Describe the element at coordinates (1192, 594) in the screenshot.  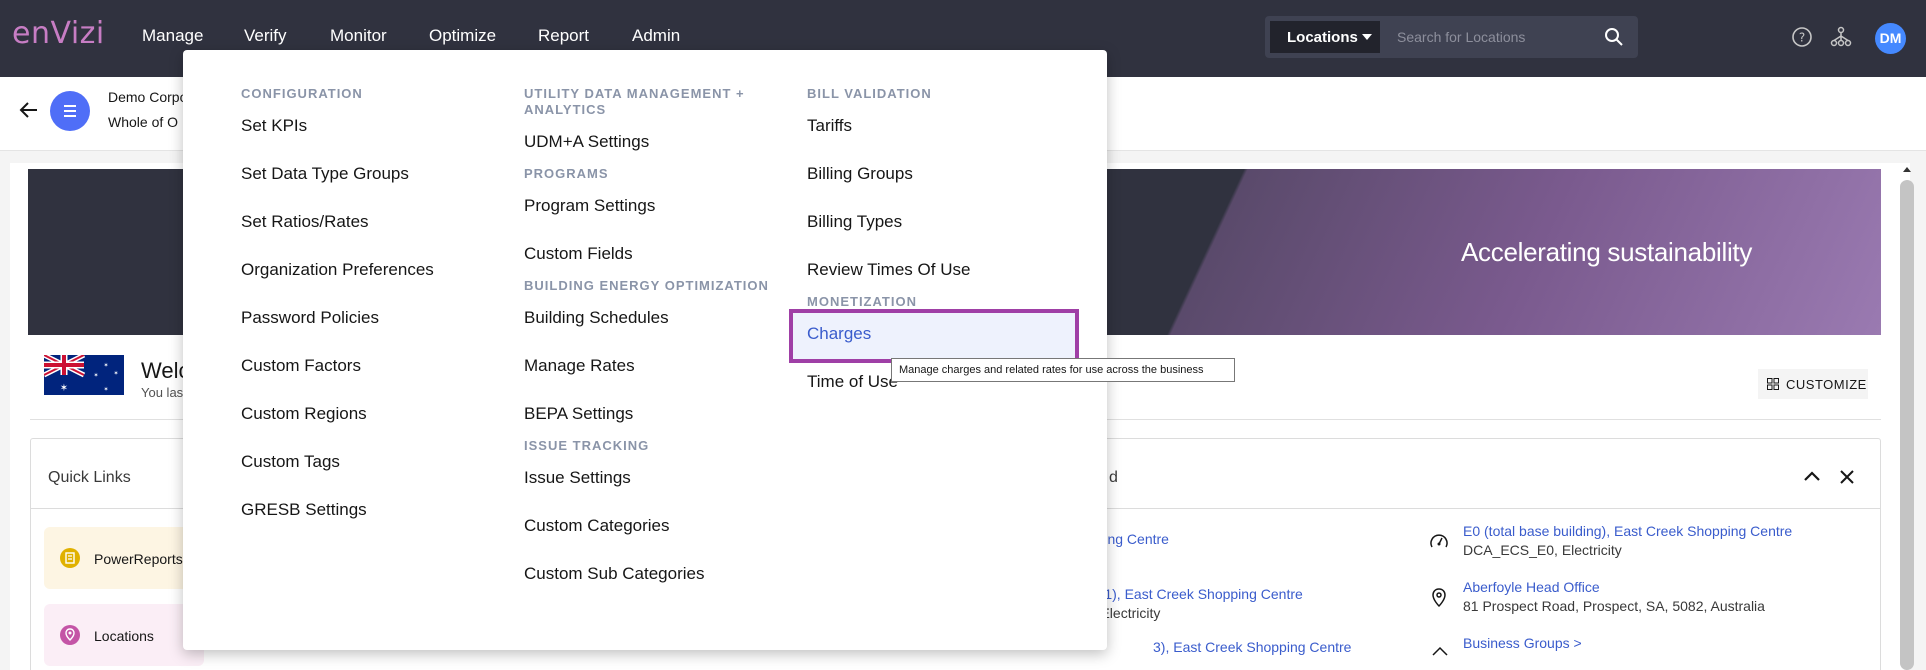
I see `recent-item-link: om 1), East Creek Shopping Centre` at that location.